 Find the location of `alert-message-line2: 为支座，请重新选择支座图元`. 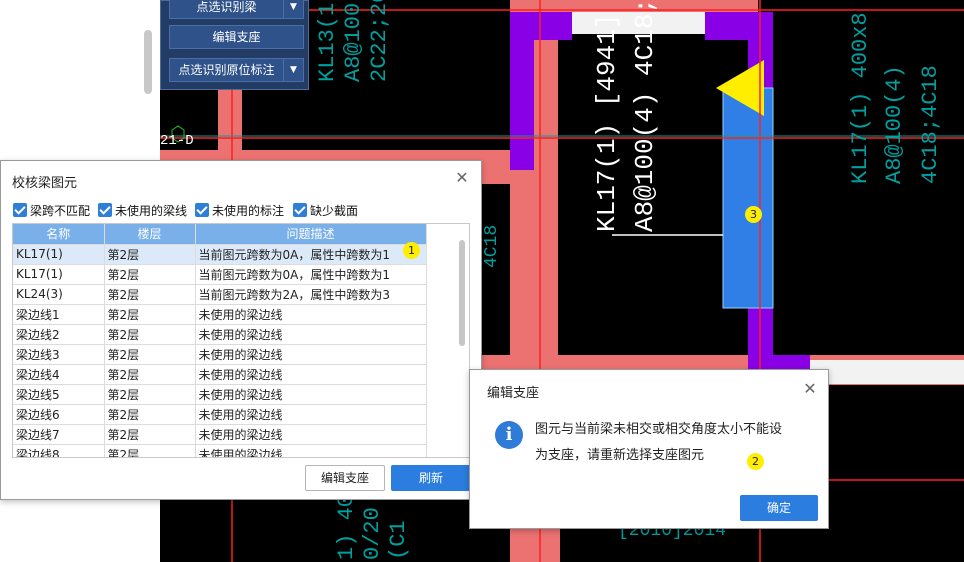

alert-message-line2: 为支座，请重新选择支座图元 is located at coordinates (620, 455).